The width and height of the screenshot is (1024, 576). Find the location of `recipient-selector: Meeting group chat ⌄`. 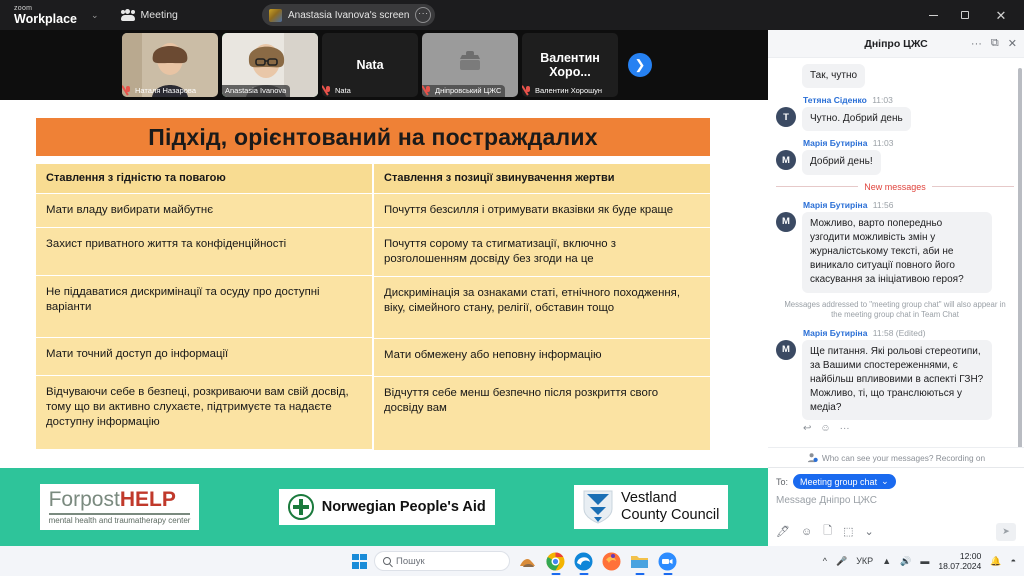

recipient-selector: Meeting group chat ⌄ is located at coordinates (844, 481).